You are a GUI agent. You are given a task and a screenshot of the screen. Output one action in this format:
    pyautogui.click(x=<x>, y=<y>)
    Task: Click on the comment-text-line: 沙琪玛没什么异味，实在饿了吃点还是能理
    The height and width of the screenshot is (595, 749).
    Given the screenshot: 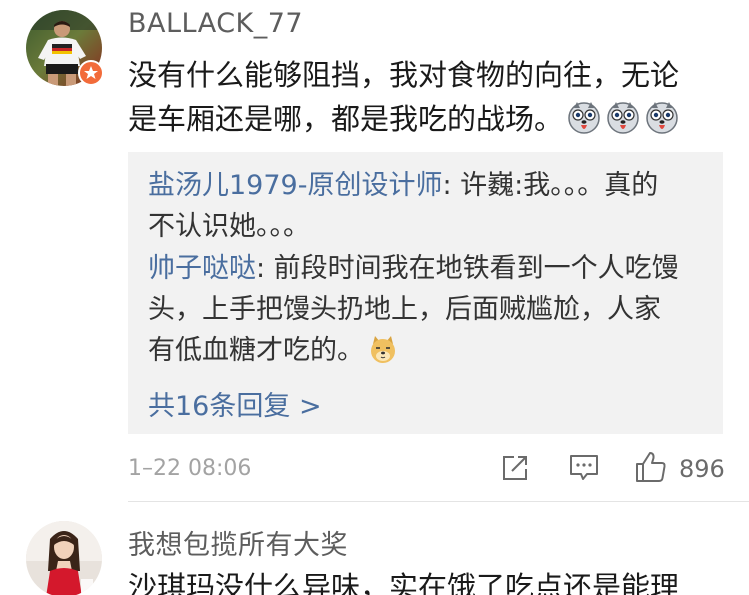 What is the action you would take?
    pyautogui.click(x=404, y=582)
    